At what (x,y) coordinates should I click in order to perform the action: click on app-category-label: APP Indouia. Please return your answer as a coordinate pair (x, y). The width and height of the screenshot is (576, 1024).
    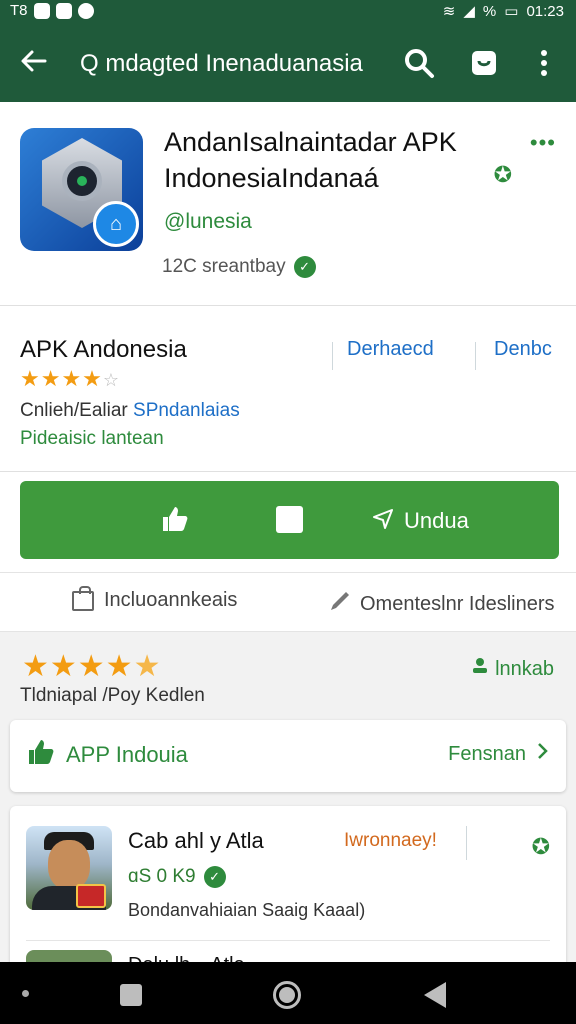
    Looking at the image, I should click on (127, 754).